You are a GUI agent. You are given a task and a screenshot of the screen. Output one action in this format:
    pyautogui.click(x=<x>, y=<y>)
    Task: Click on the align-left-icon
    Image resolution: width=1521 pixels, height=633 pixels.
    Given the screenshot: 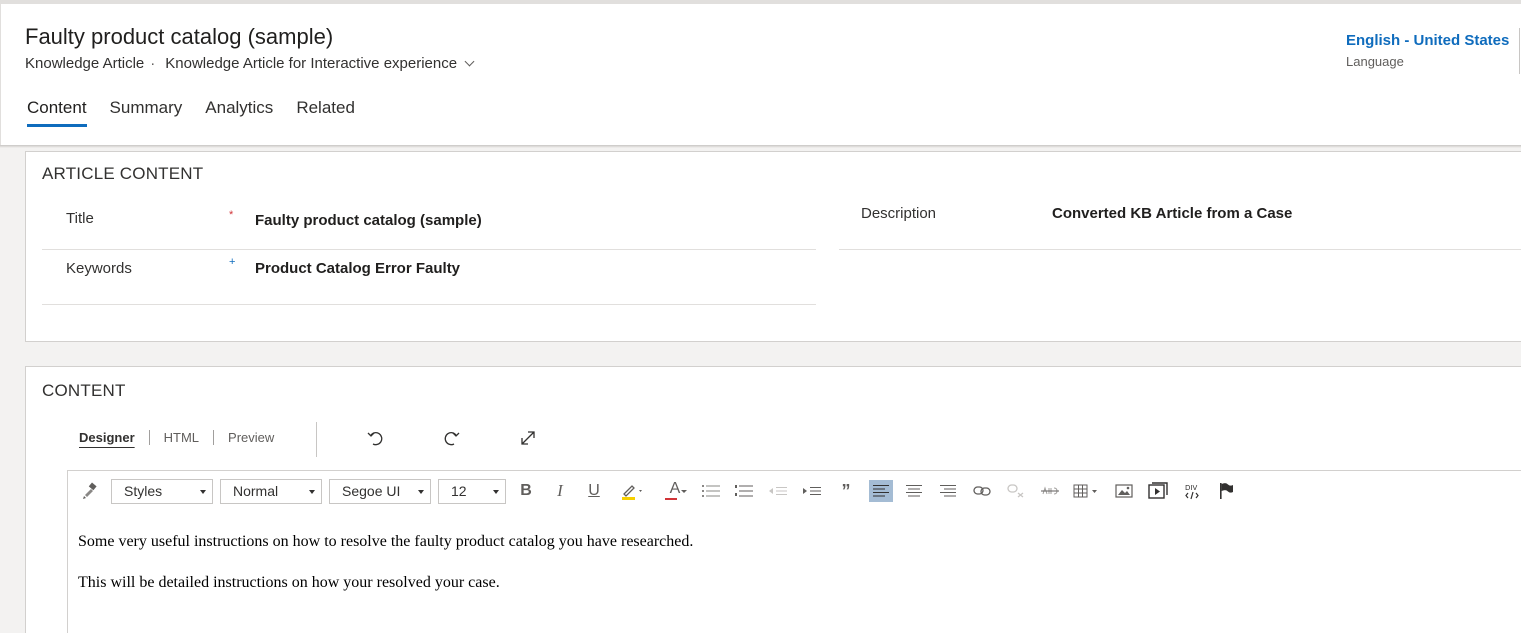 What is the action you would take?
    pyautogui.click(x=881, y=491)
    